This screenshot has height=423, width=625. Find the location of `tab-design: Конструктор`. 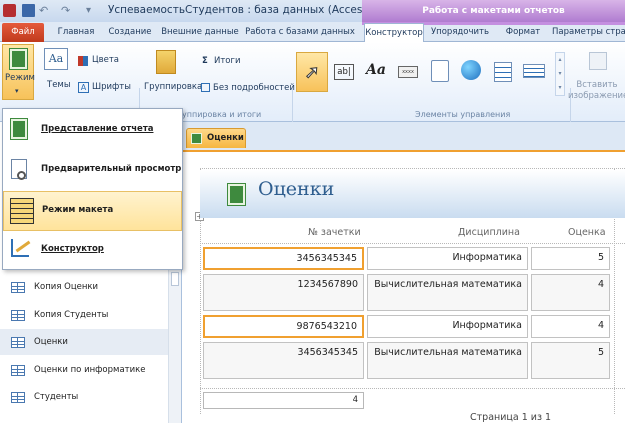

tab-design: Конструктор is located at coordinates (394, 33).